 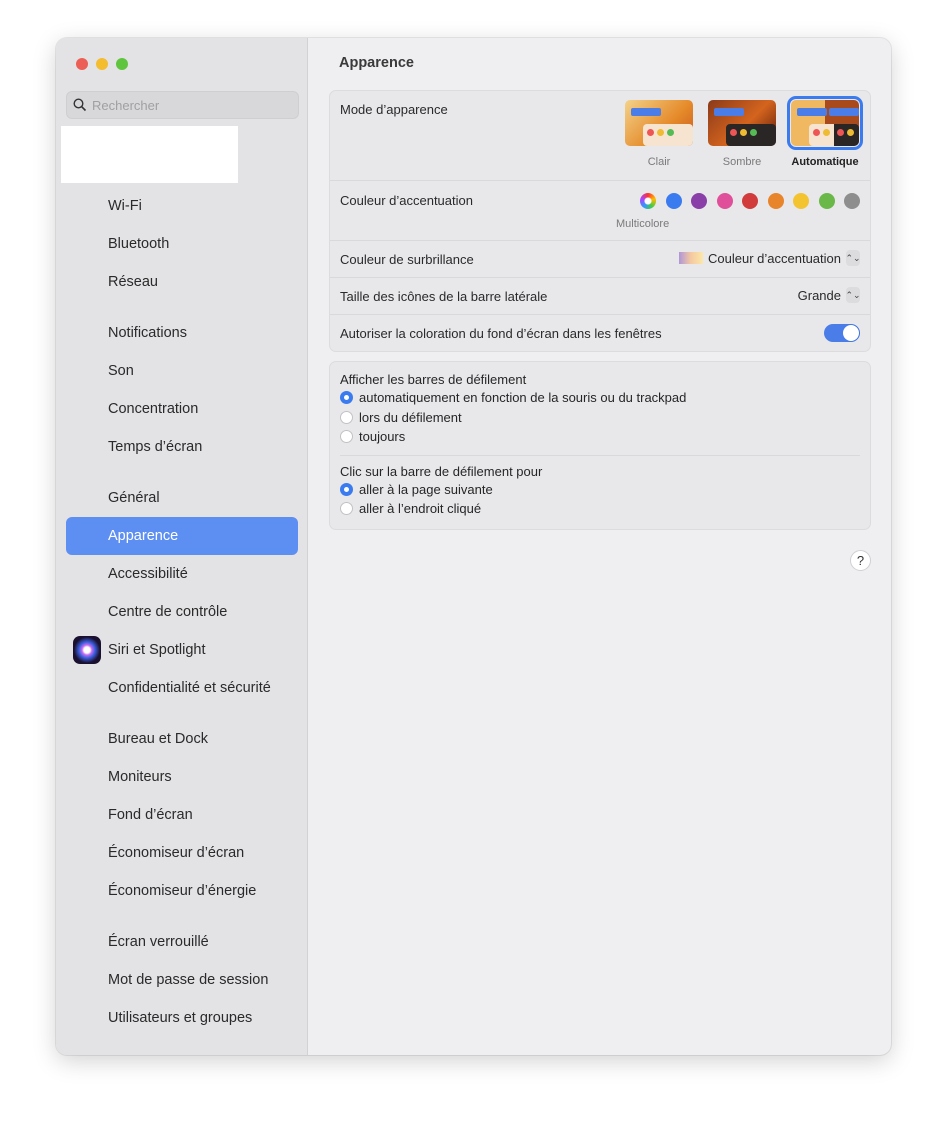 What do you see at coordinates (153, 409) in the screenshot?
I see `sidebar-item-label: Concentration` at bounding box center [153, 409].